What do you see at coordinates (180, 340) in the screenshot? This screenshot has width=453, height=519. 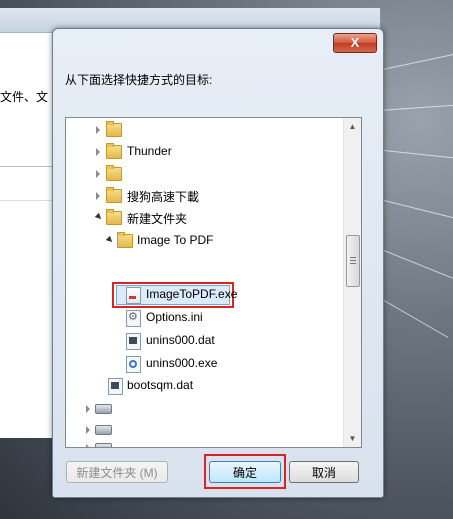 I see `tree-item-label: unins000.dat` at bounding box center [180, 340].